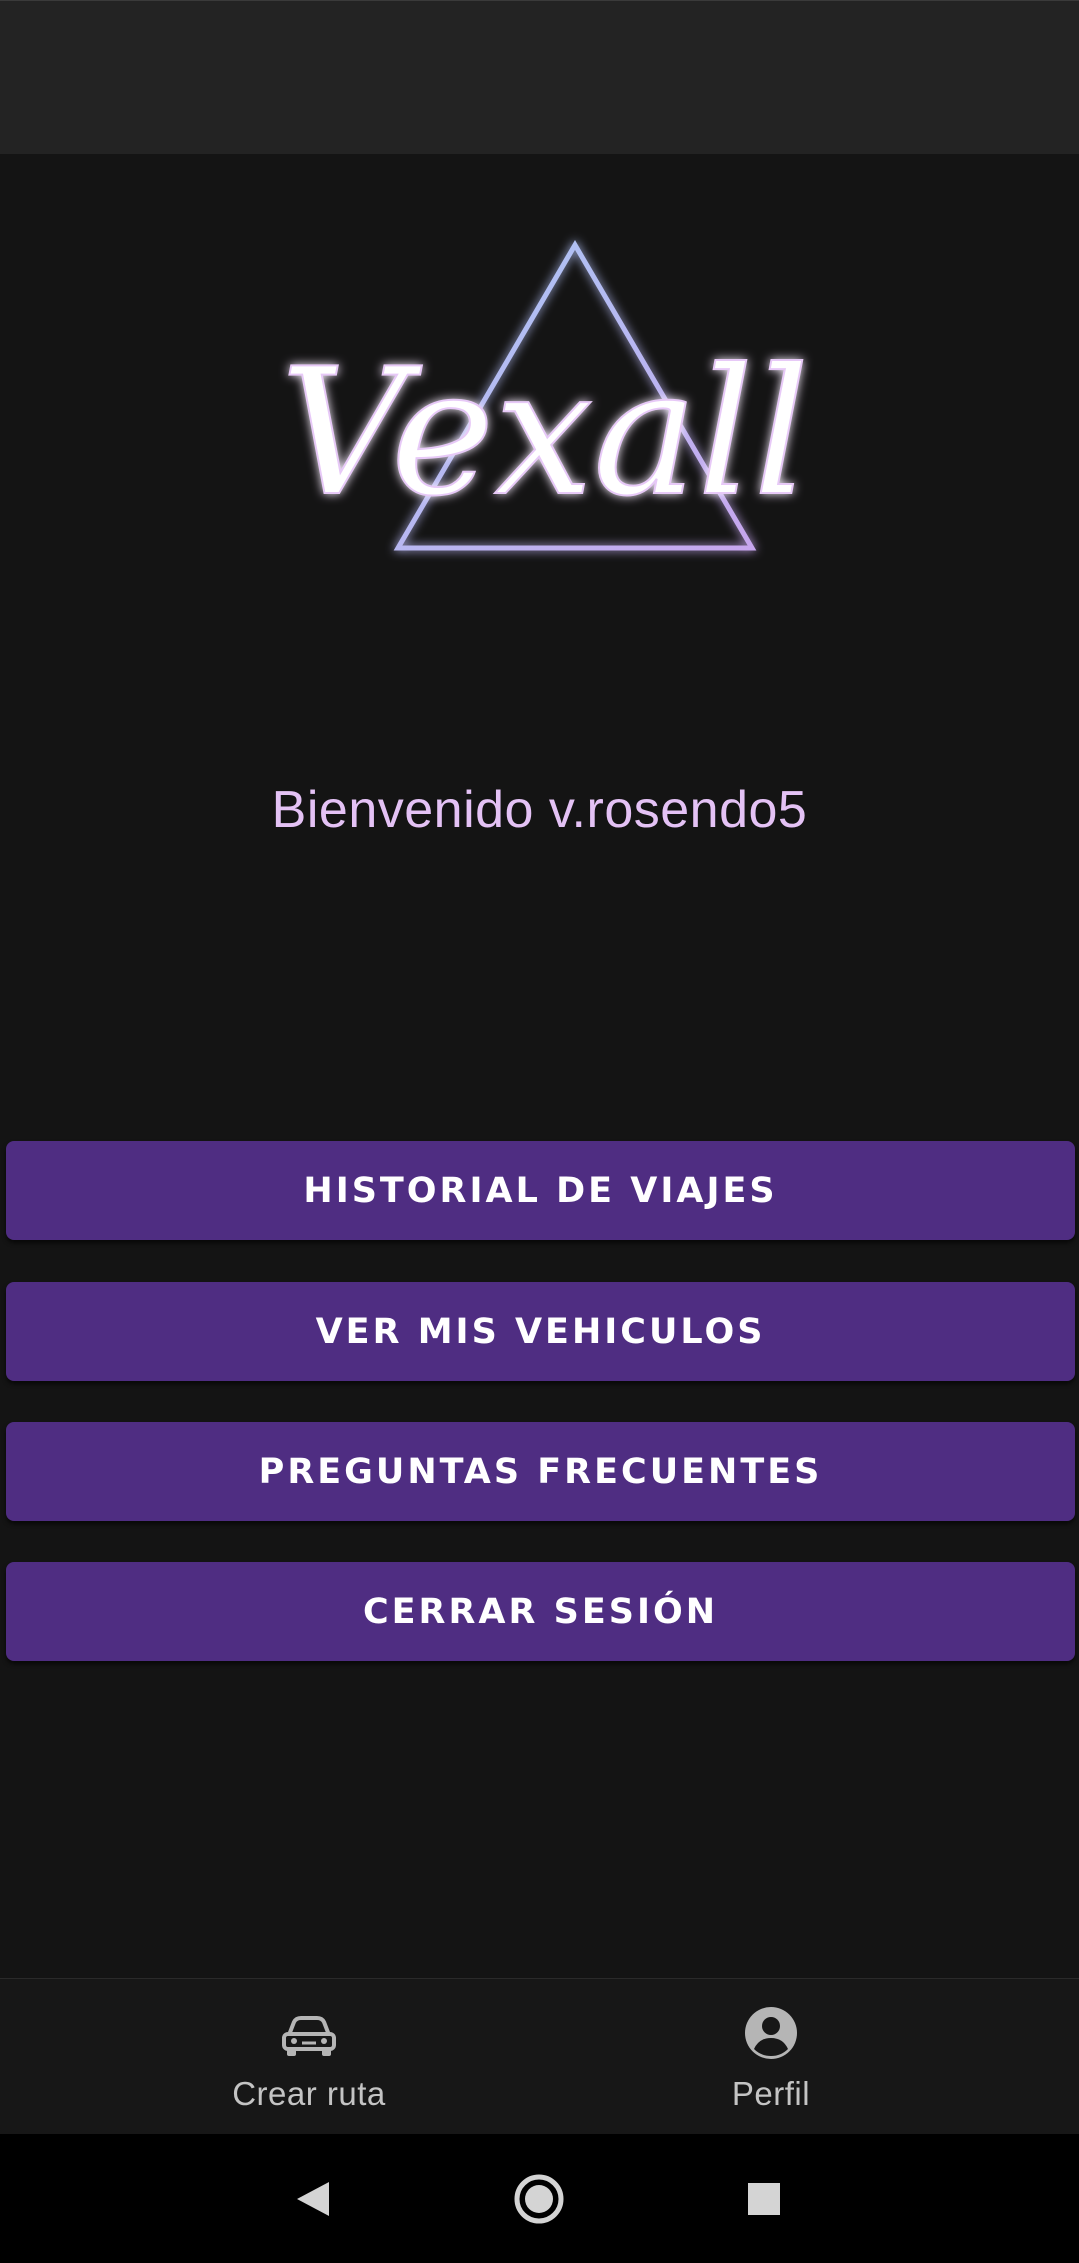  Describe the element at coordinates (545, 433) in the screenshot. I see `logo-text: Vexall` at that location.